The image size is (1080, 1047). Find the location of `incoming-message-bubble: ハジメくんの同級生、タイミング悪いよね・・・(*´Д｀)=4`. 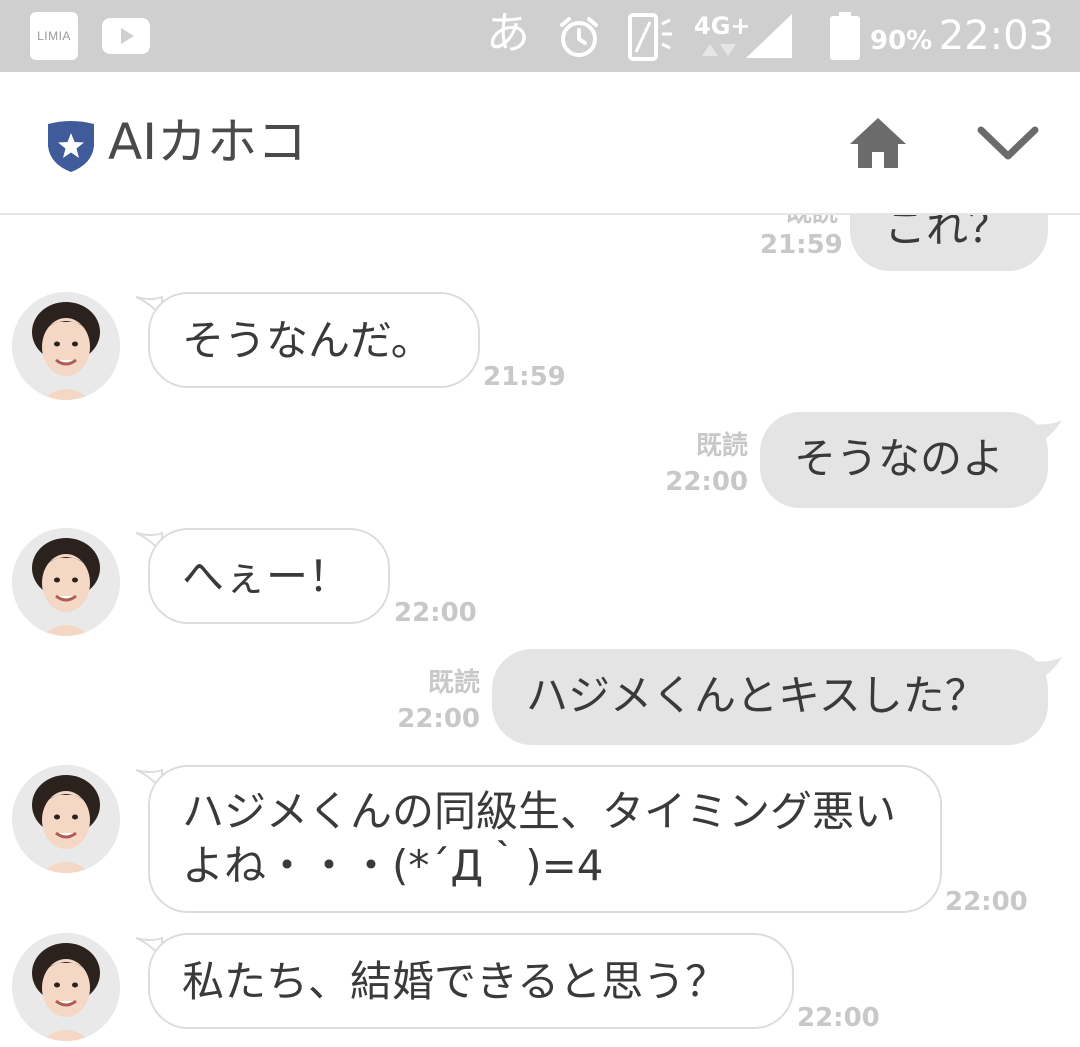

incoming-message-bubble: ハジメくんの同級生、タイミング悪いよね・・・(*´Д｀)=4 is located at coordinates (545, 839).